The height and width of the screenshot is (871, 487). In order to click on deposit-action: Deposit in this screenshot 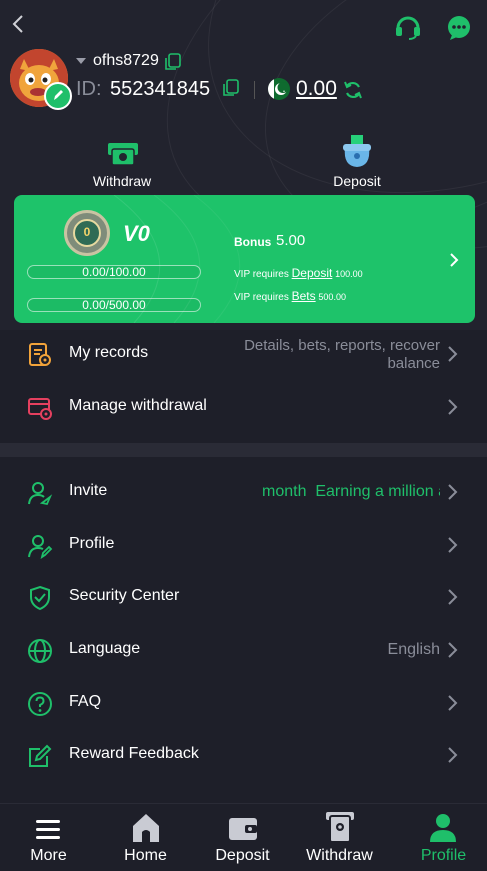, I will do `click(357, 162)`.